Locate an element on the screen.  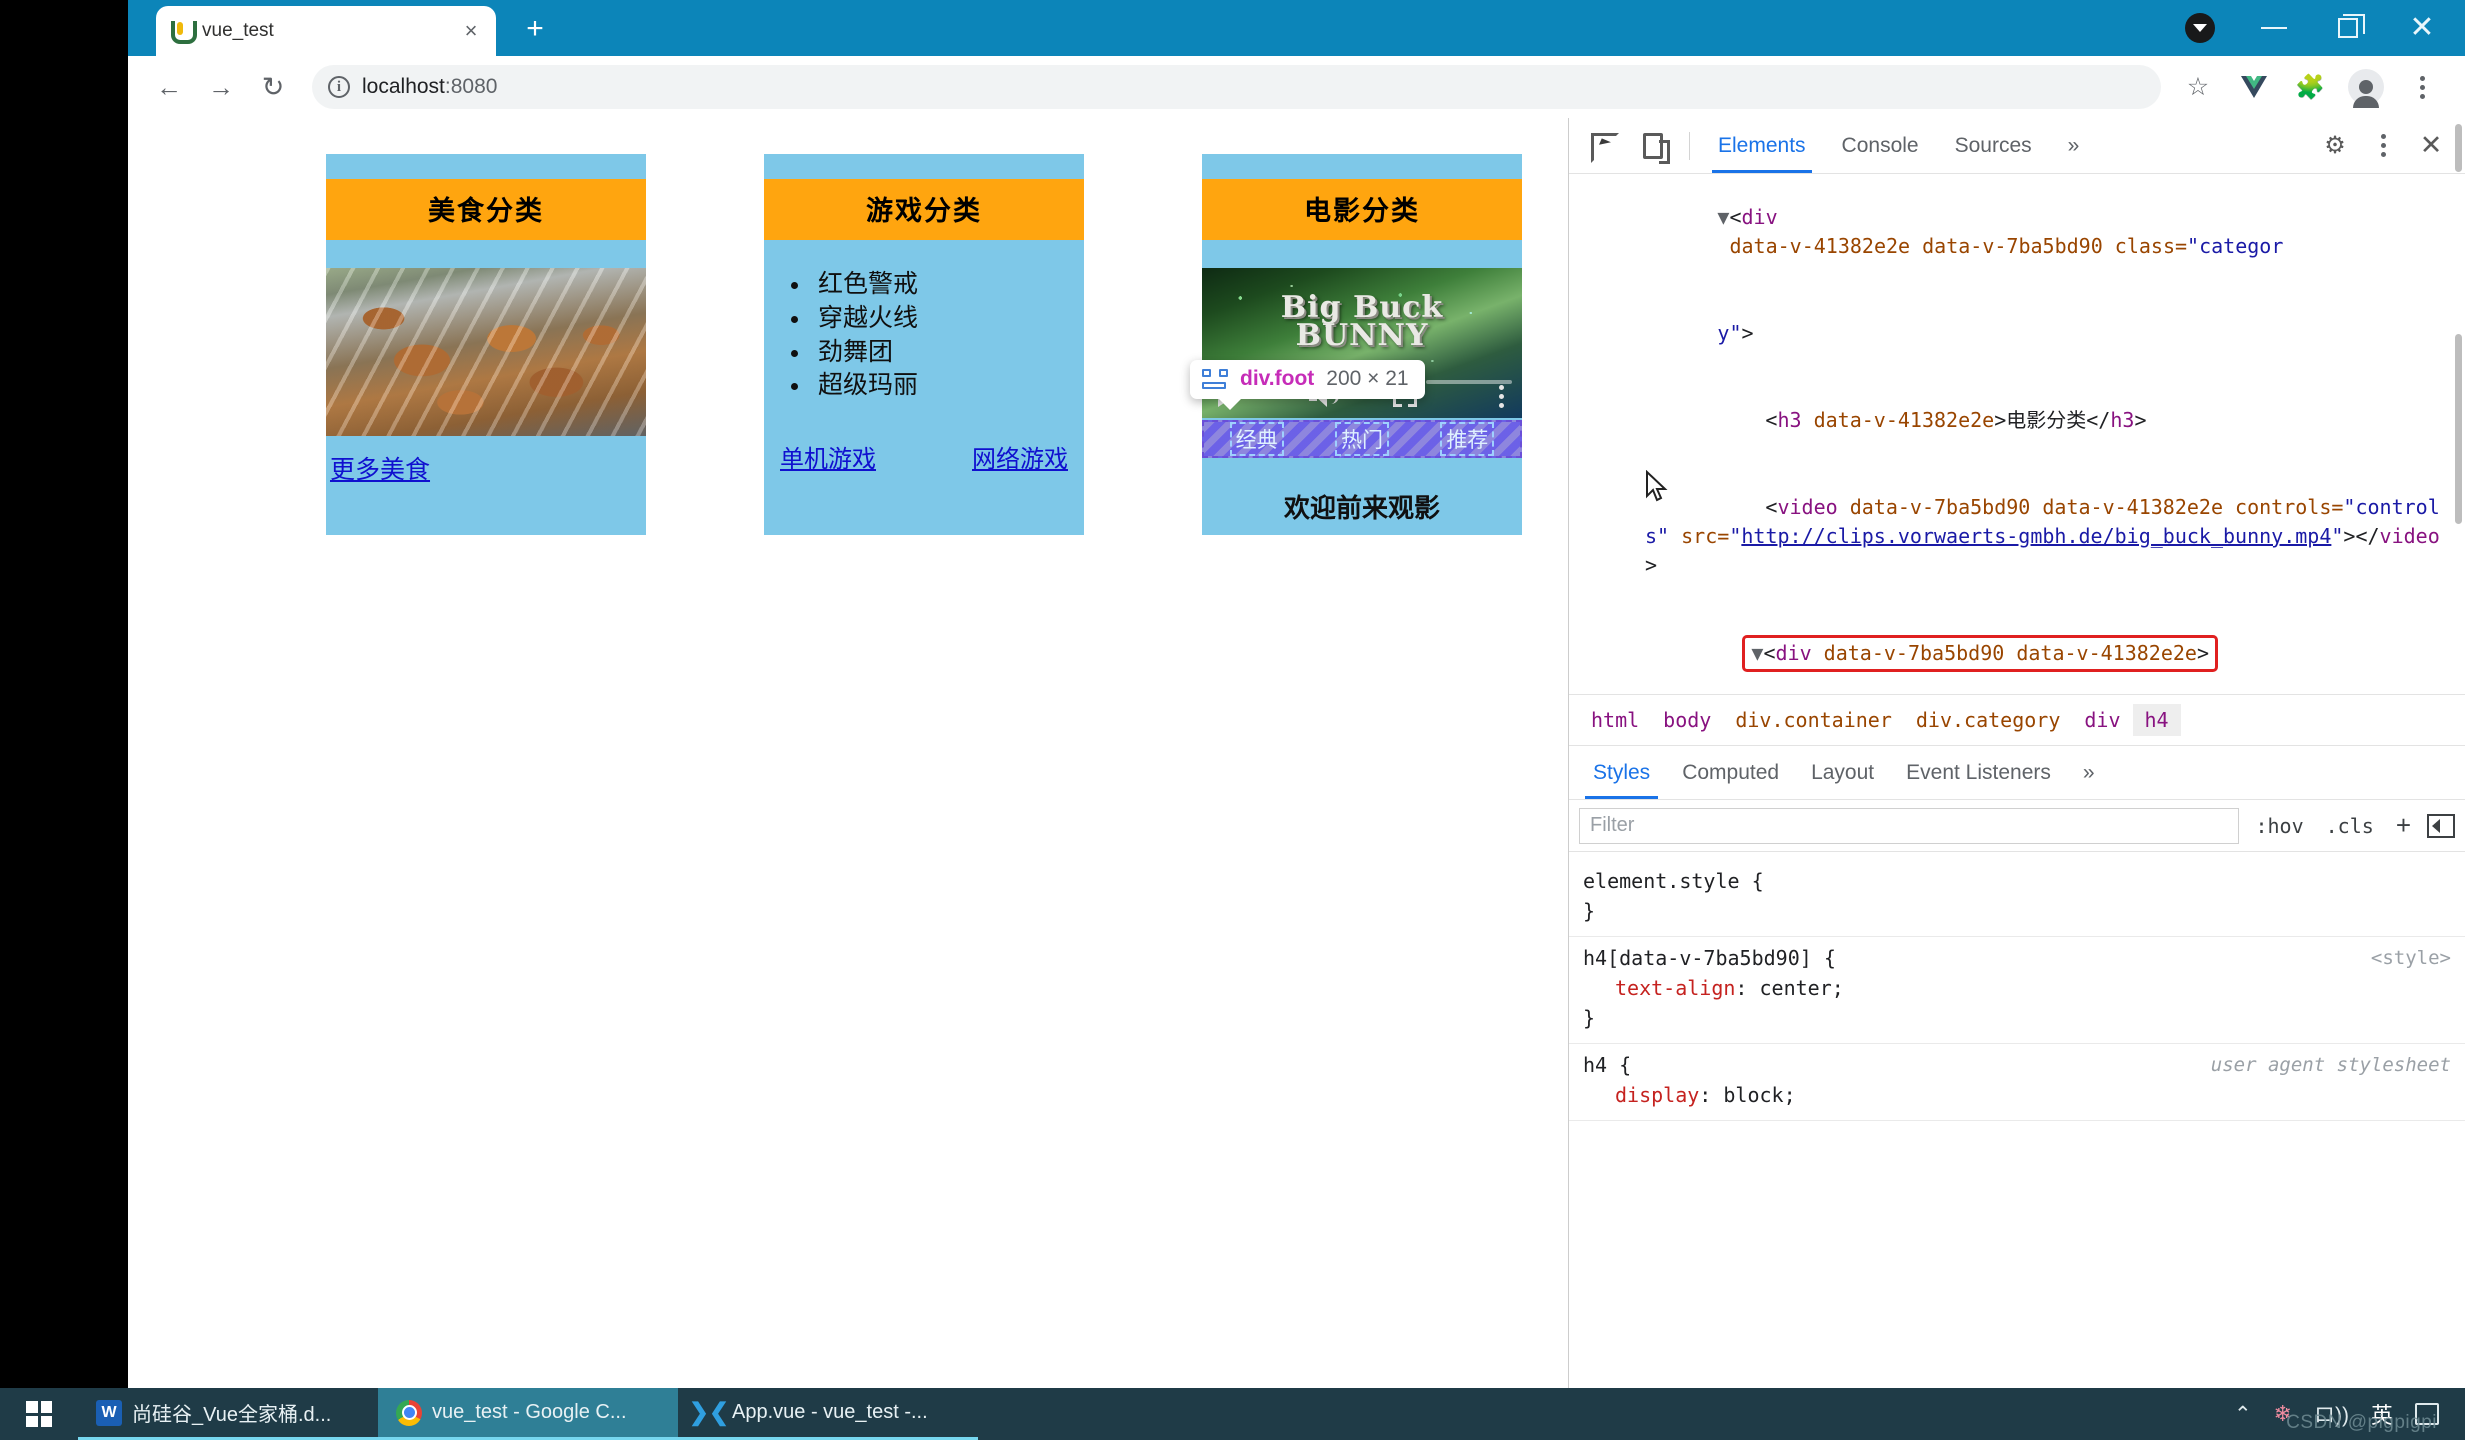
video-overlay-title: Big Buck BUNNY is located at coordinates (1362, 321).